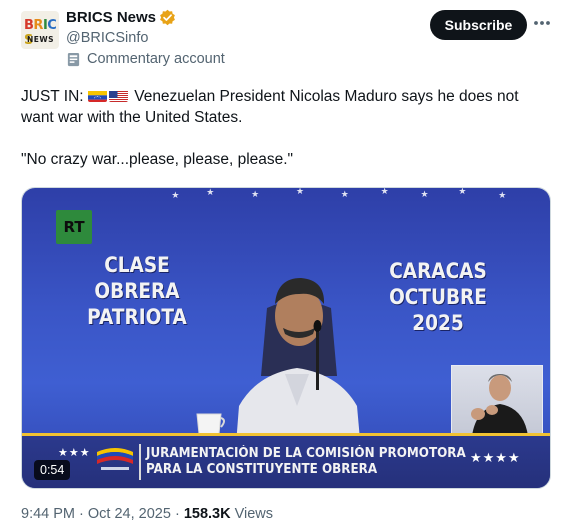  What do you see at coordinates (52, 470) in the screenshot?
I see `video-duration-badge: 0:54` at bounding box center [52, 470].